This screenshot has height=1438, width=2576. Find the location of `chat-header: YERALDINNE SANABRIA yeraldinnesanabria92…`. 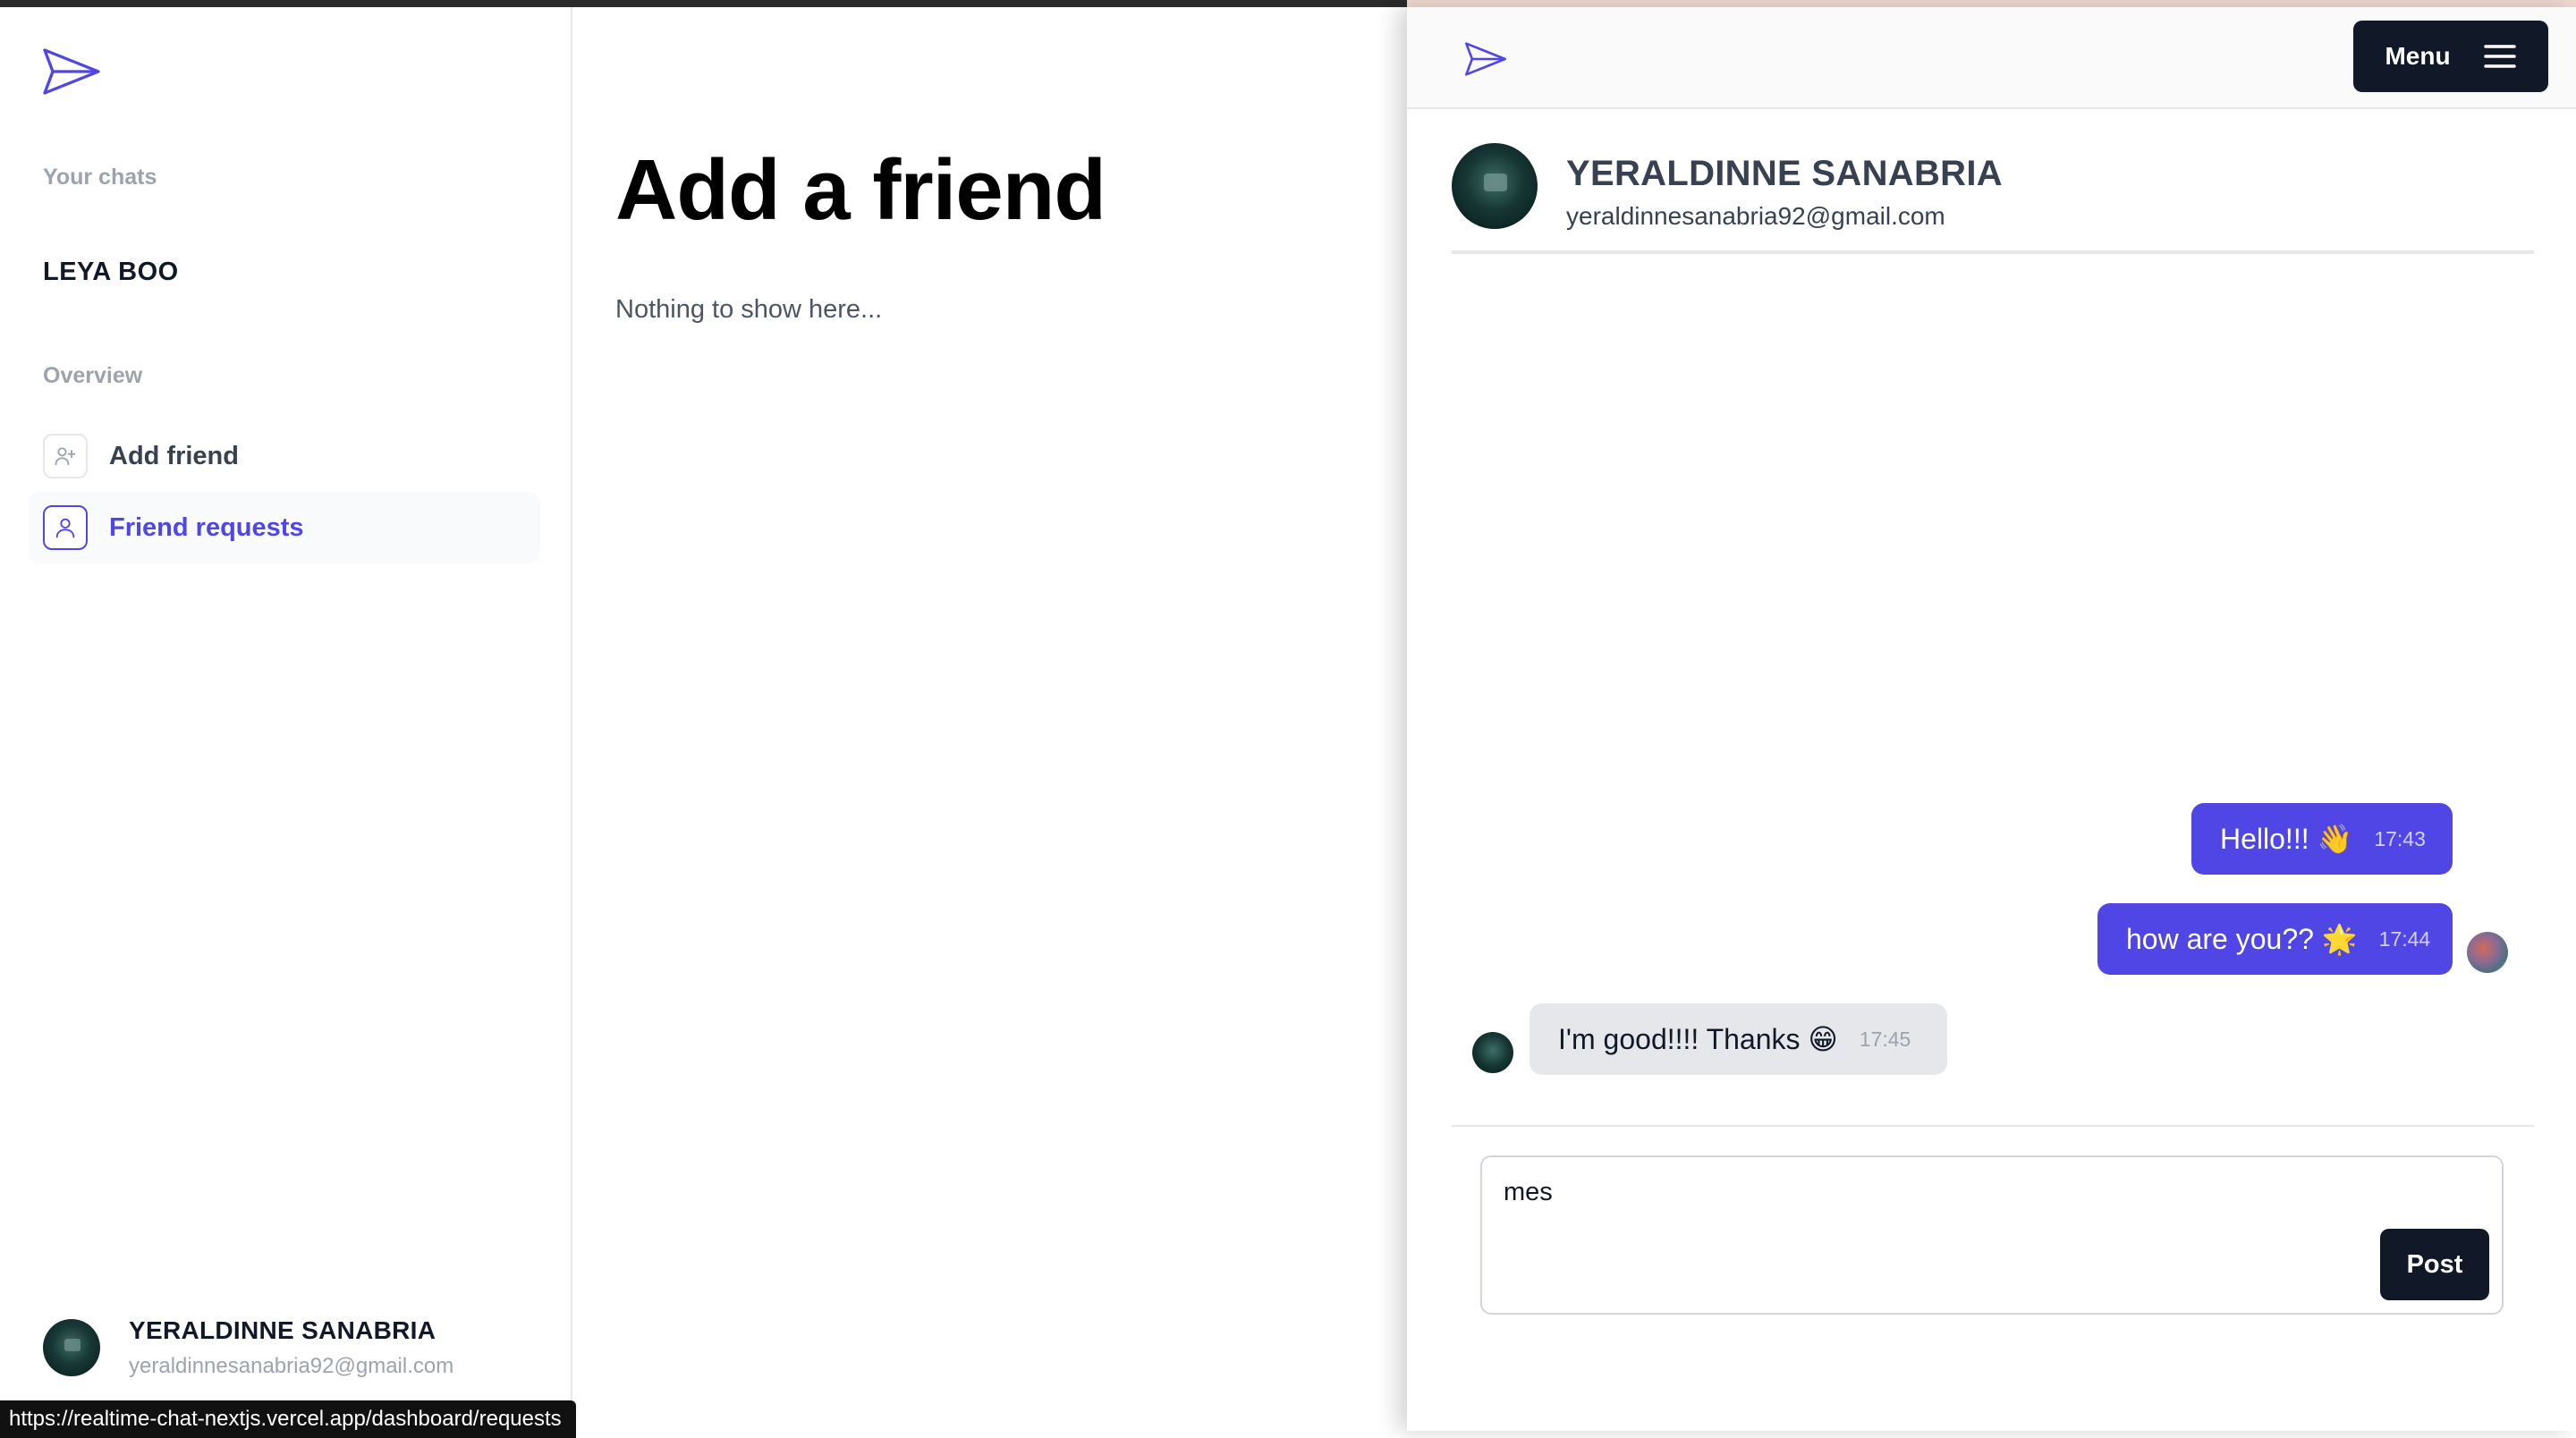

chat-header: YERALDINNE SANABRIA yeraldinnesanabria92… is located at coordinates (1993, 198).